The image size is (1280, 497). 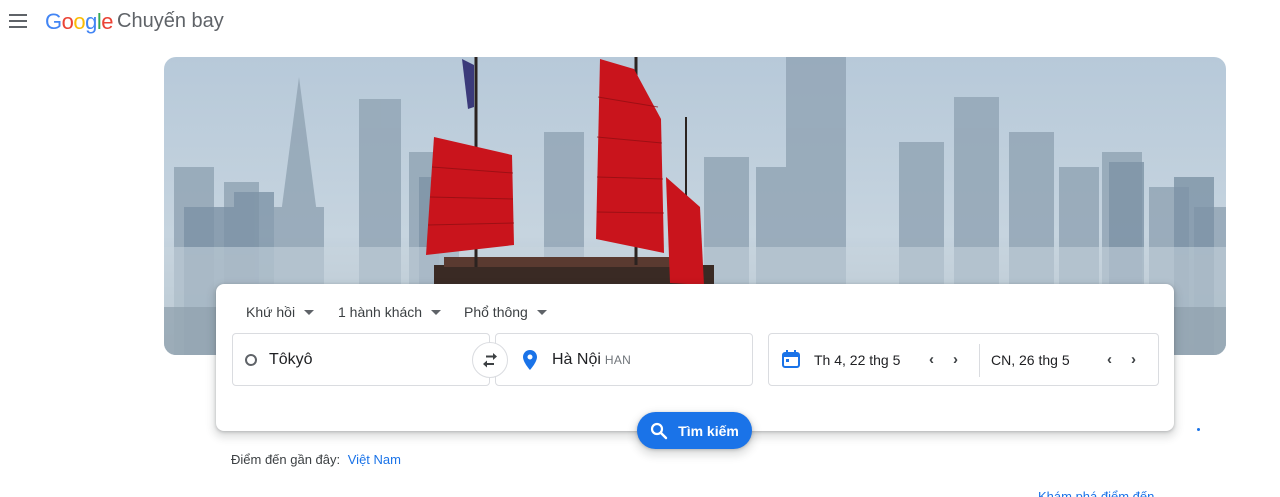 I want to click on recent-label: Điểm đến gần đây:, so click(x=286, y=459).